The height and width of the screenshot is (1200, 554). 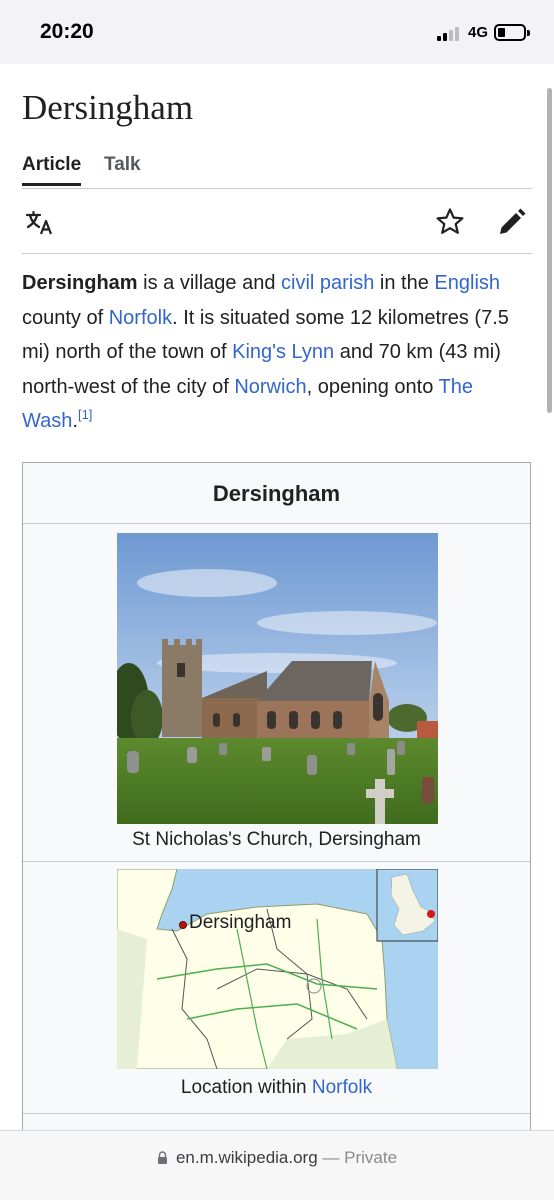 What do you see at coordinates (140, 318) in the screenshot?
I see `link-norfolk: Norfolk` at bounding box center [140, 318].